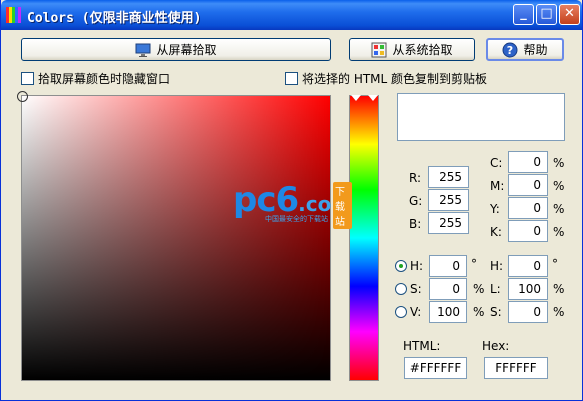  I want to click on hsv-h-unit: °, so click(474, 264).